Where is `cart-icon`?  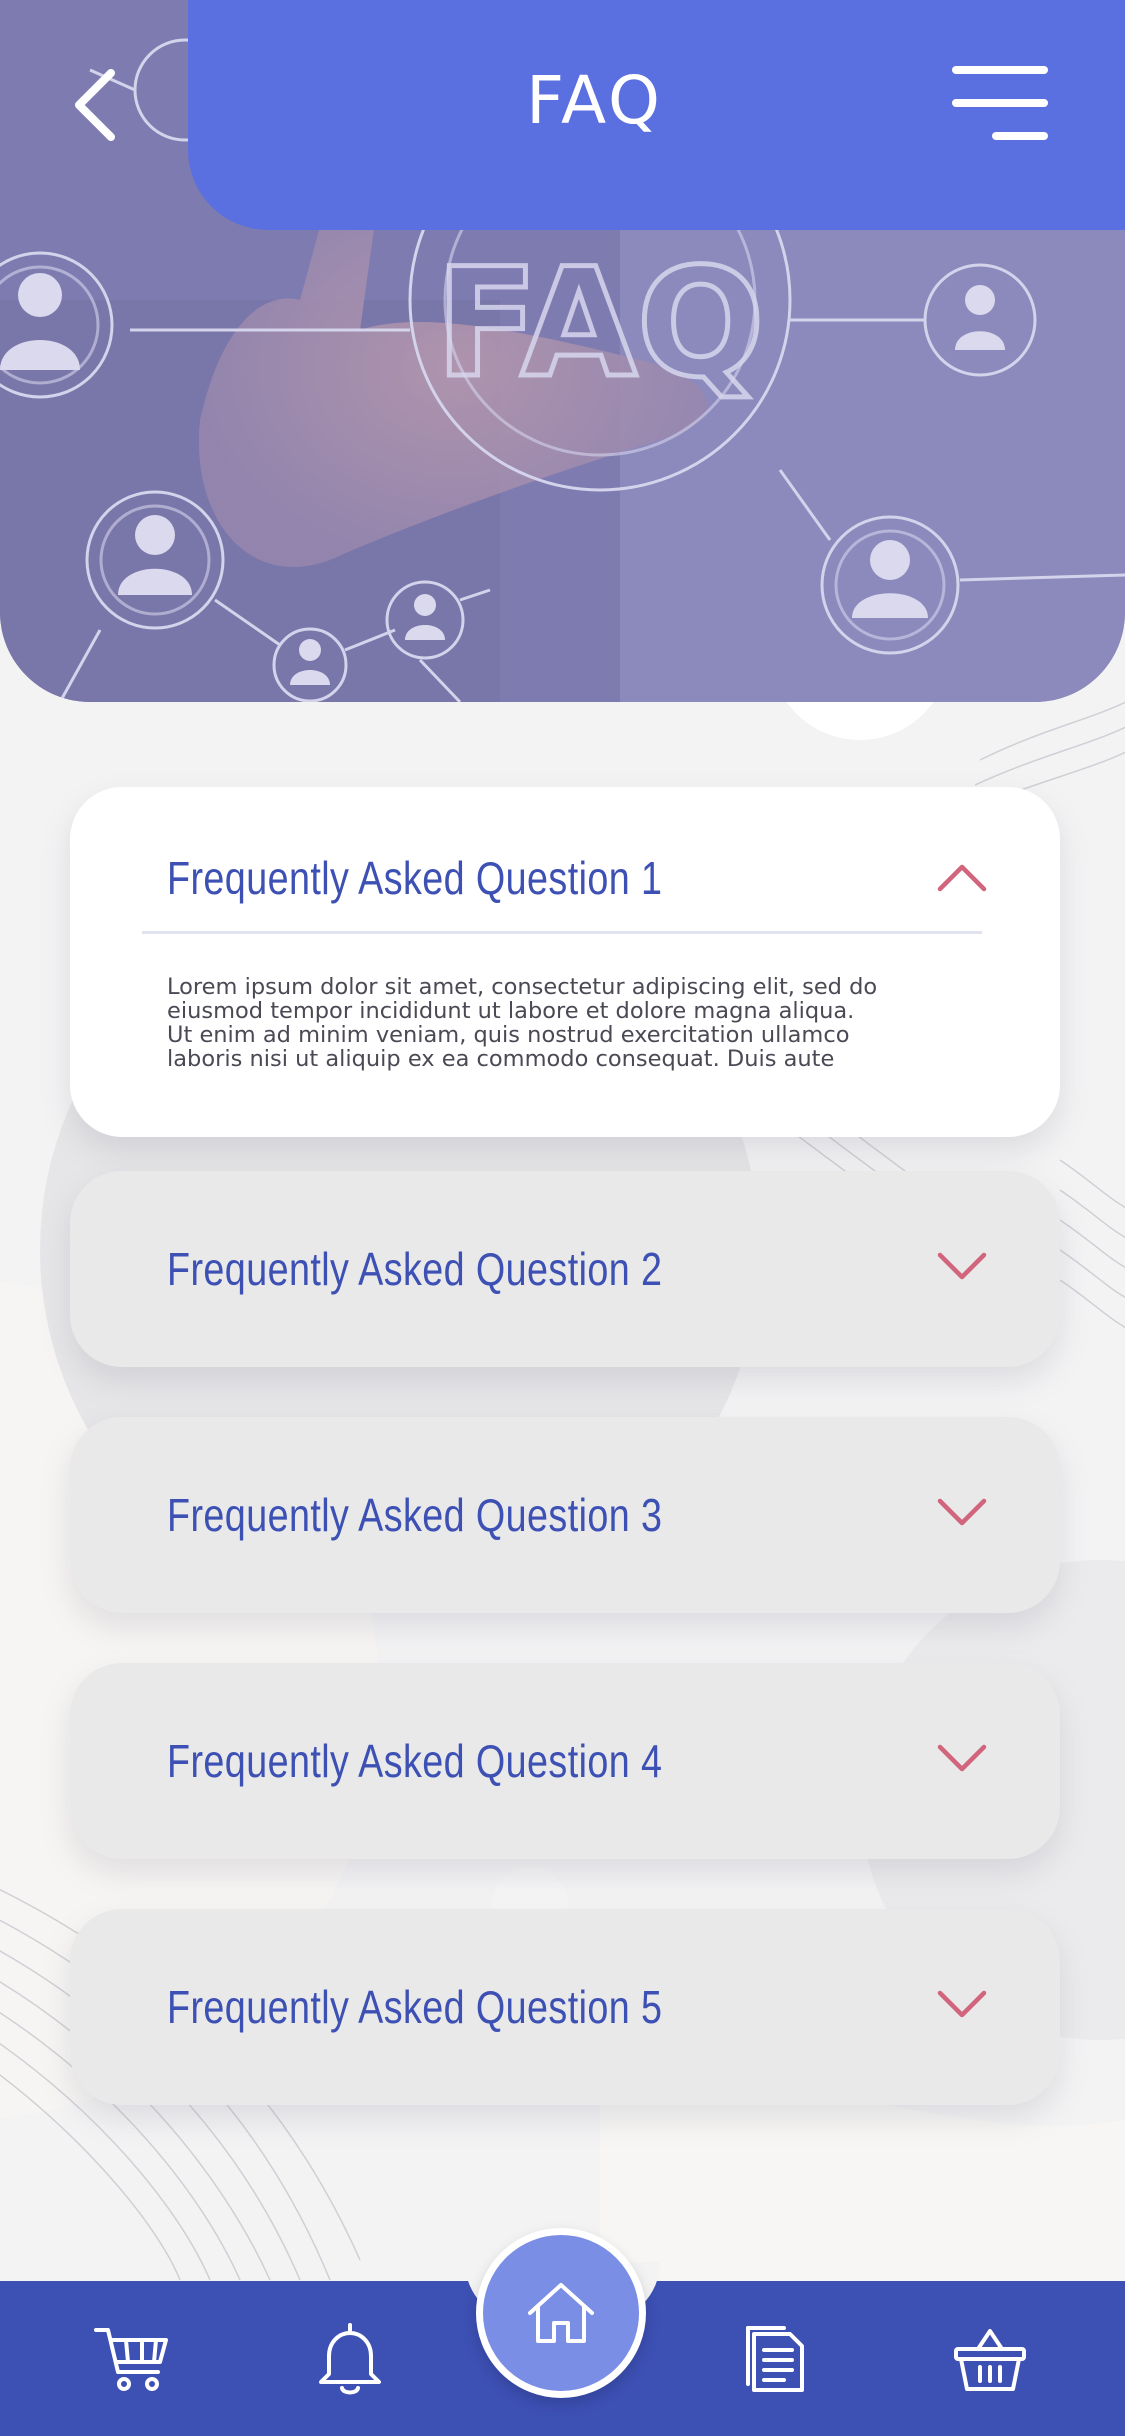 cart-icon is located at coordinates (131, 2359).